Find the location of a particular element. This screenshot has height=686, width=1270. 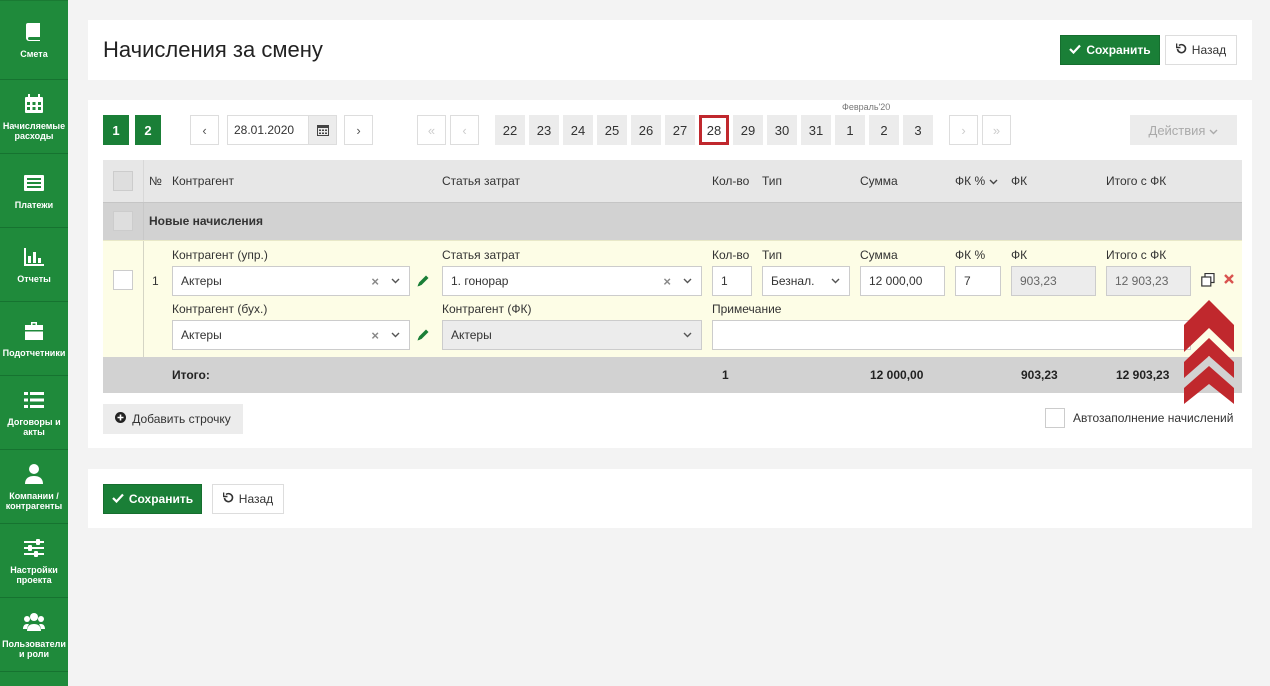

day-31: 31 is located at coordinates (816, 130).